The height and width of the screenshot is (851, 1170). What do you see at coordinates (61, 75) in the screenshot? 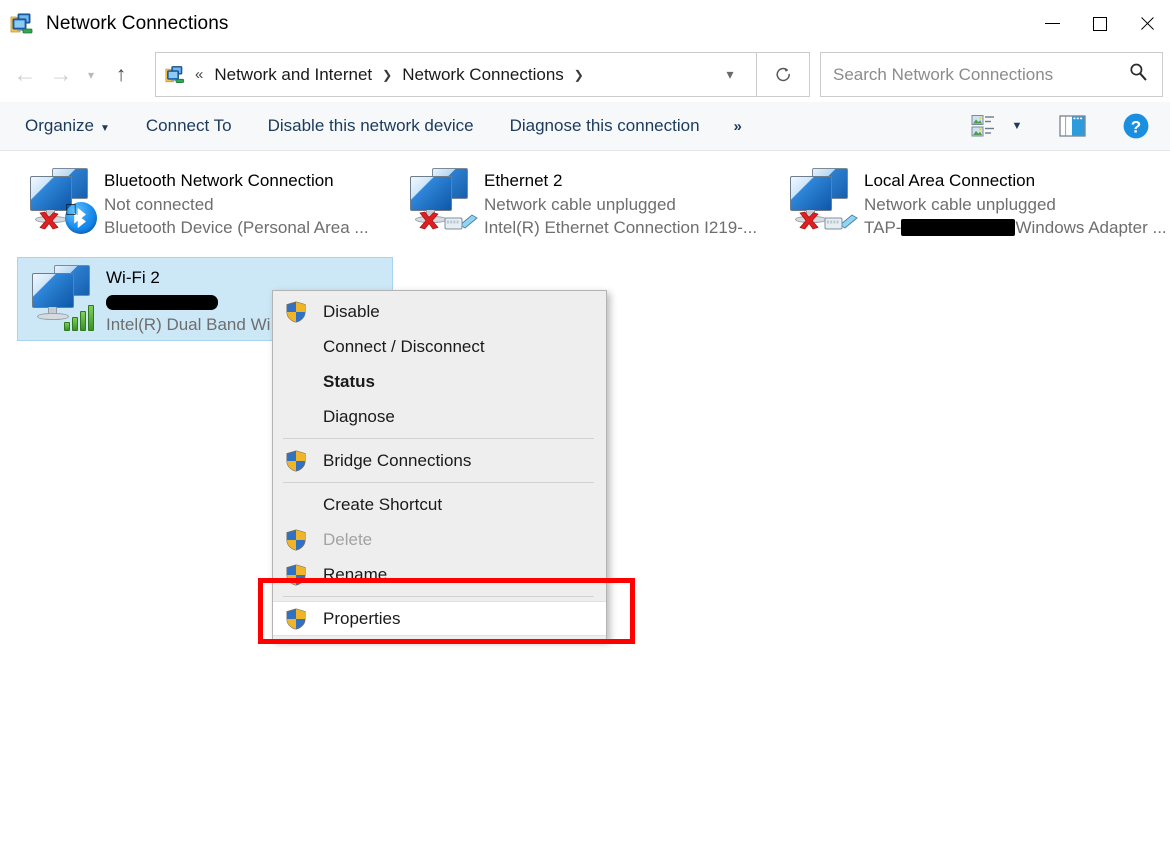
I see `forward-icon: →` at bounding box center [61, 75].